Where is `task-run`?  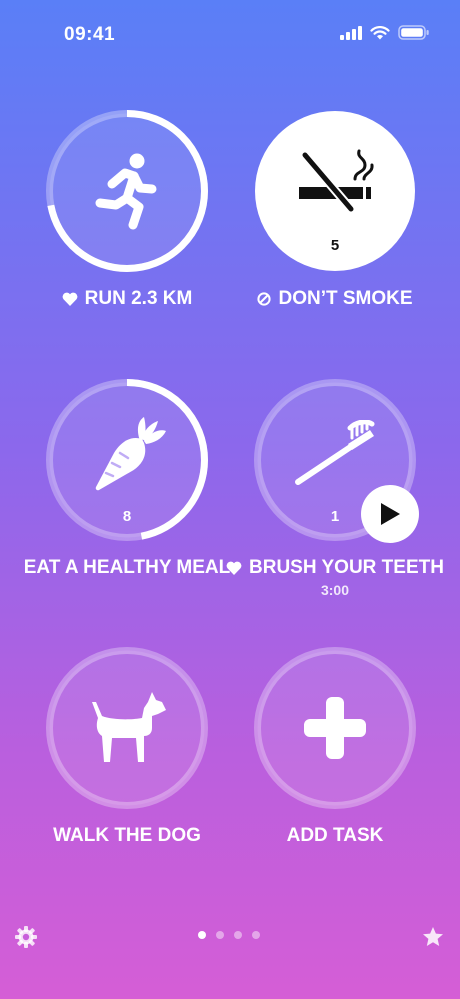 task-run is located at coordinates (127, 191).